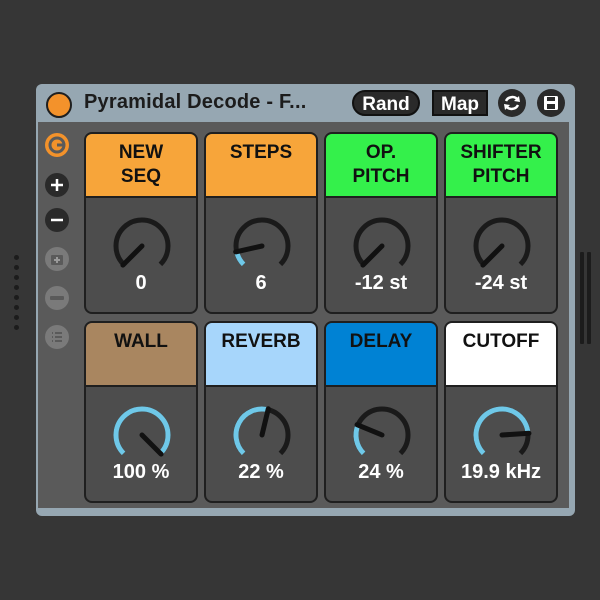 The width and height of the screenshot is (600, 600). I want to click on knob-cell-steps: STEPS 6, so click(261, 223).